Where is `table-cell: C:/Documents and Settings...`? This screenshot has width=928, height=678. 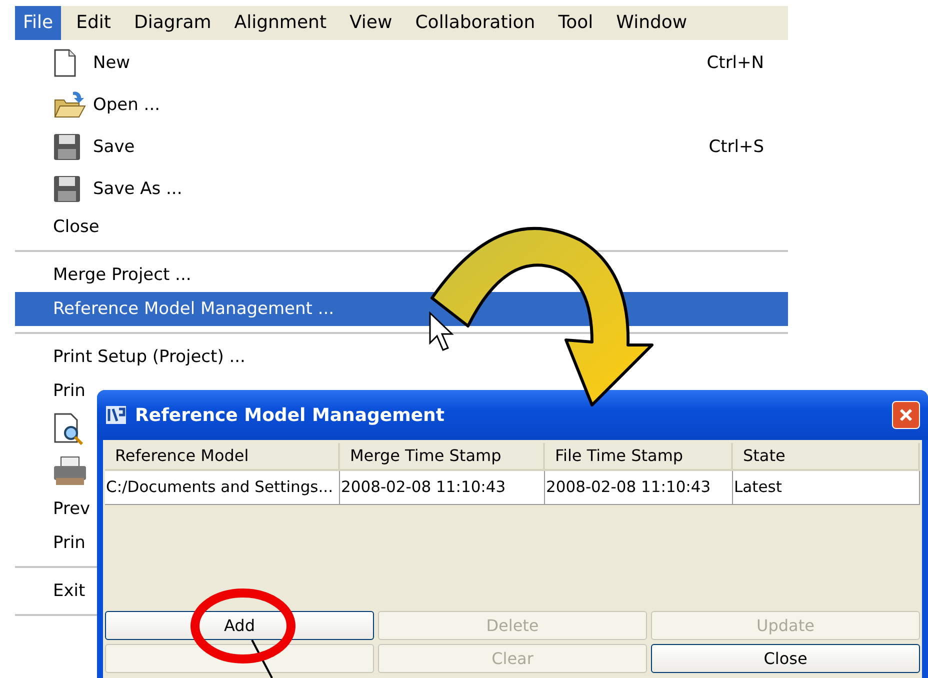
table-cell: C:/Documents and Settings... is located at coordinates (222, 487).